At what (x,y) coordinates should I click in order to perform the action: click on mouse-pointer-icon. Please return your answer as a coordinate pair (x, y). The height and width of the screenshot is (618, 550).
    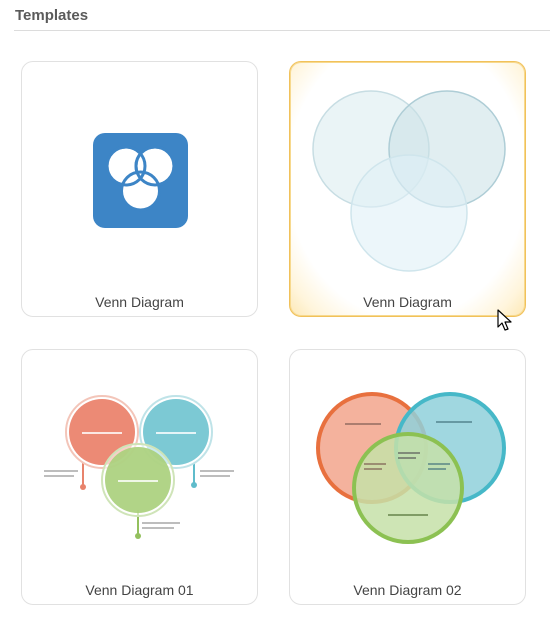
    Looking at the image, I should click on (504, 320).